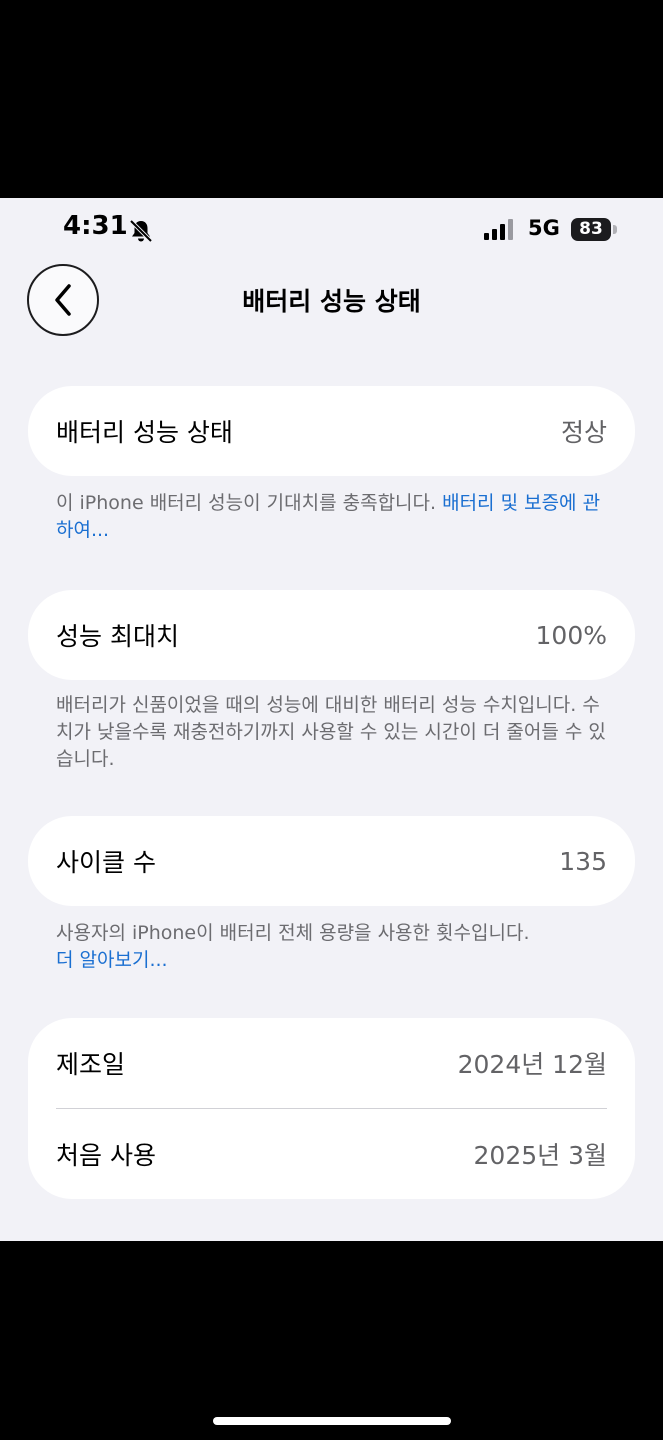 Image resolution: width=663 pixels, height=1440 pixels. I want to click on max-capacity-value: 100%, so click(571, 635).